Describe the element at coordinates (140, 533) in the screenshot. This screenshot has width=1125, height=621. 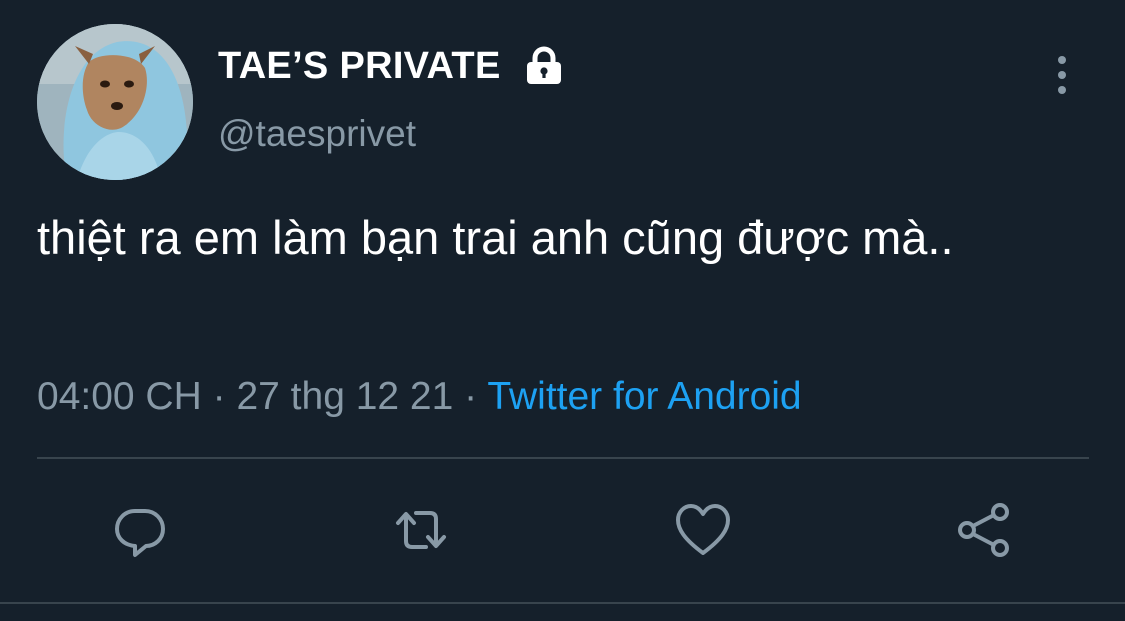
I see `reply-icon` at that location.